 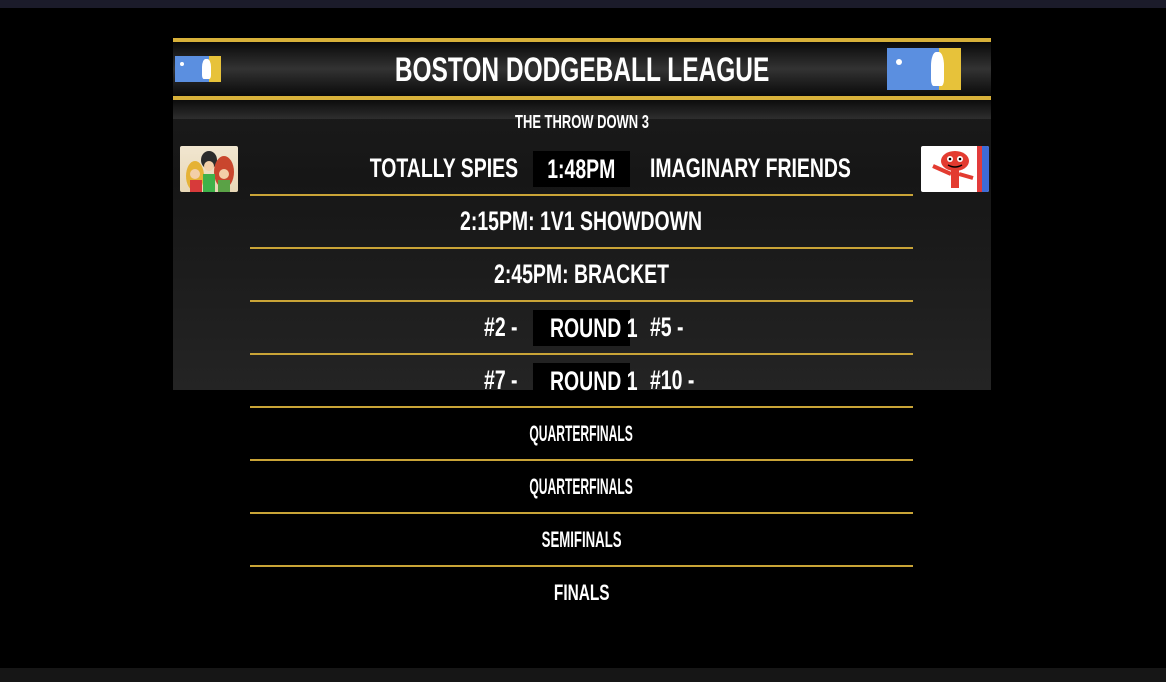 I want to click on stage-row: FINALS, so click(x=581, y=593).